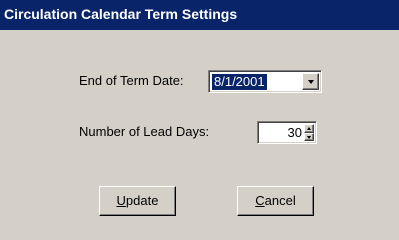  I want to click on end-of-term-date-combobox: 8/1/2001, so click(265, 81).